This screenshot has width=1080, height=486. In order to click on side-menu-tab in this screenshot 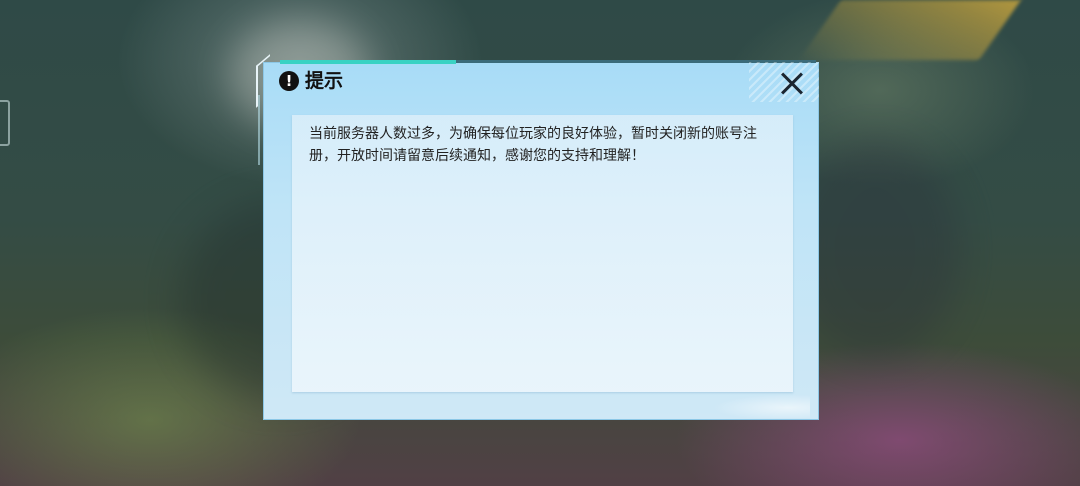, I will do `click(5, 123)`.